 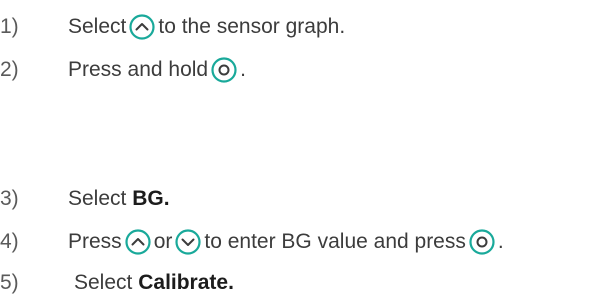 What do you see at coordinates (119, 198) in the screenshot?
I see `step-text: Select BG.` at bounding box center [119, 198].